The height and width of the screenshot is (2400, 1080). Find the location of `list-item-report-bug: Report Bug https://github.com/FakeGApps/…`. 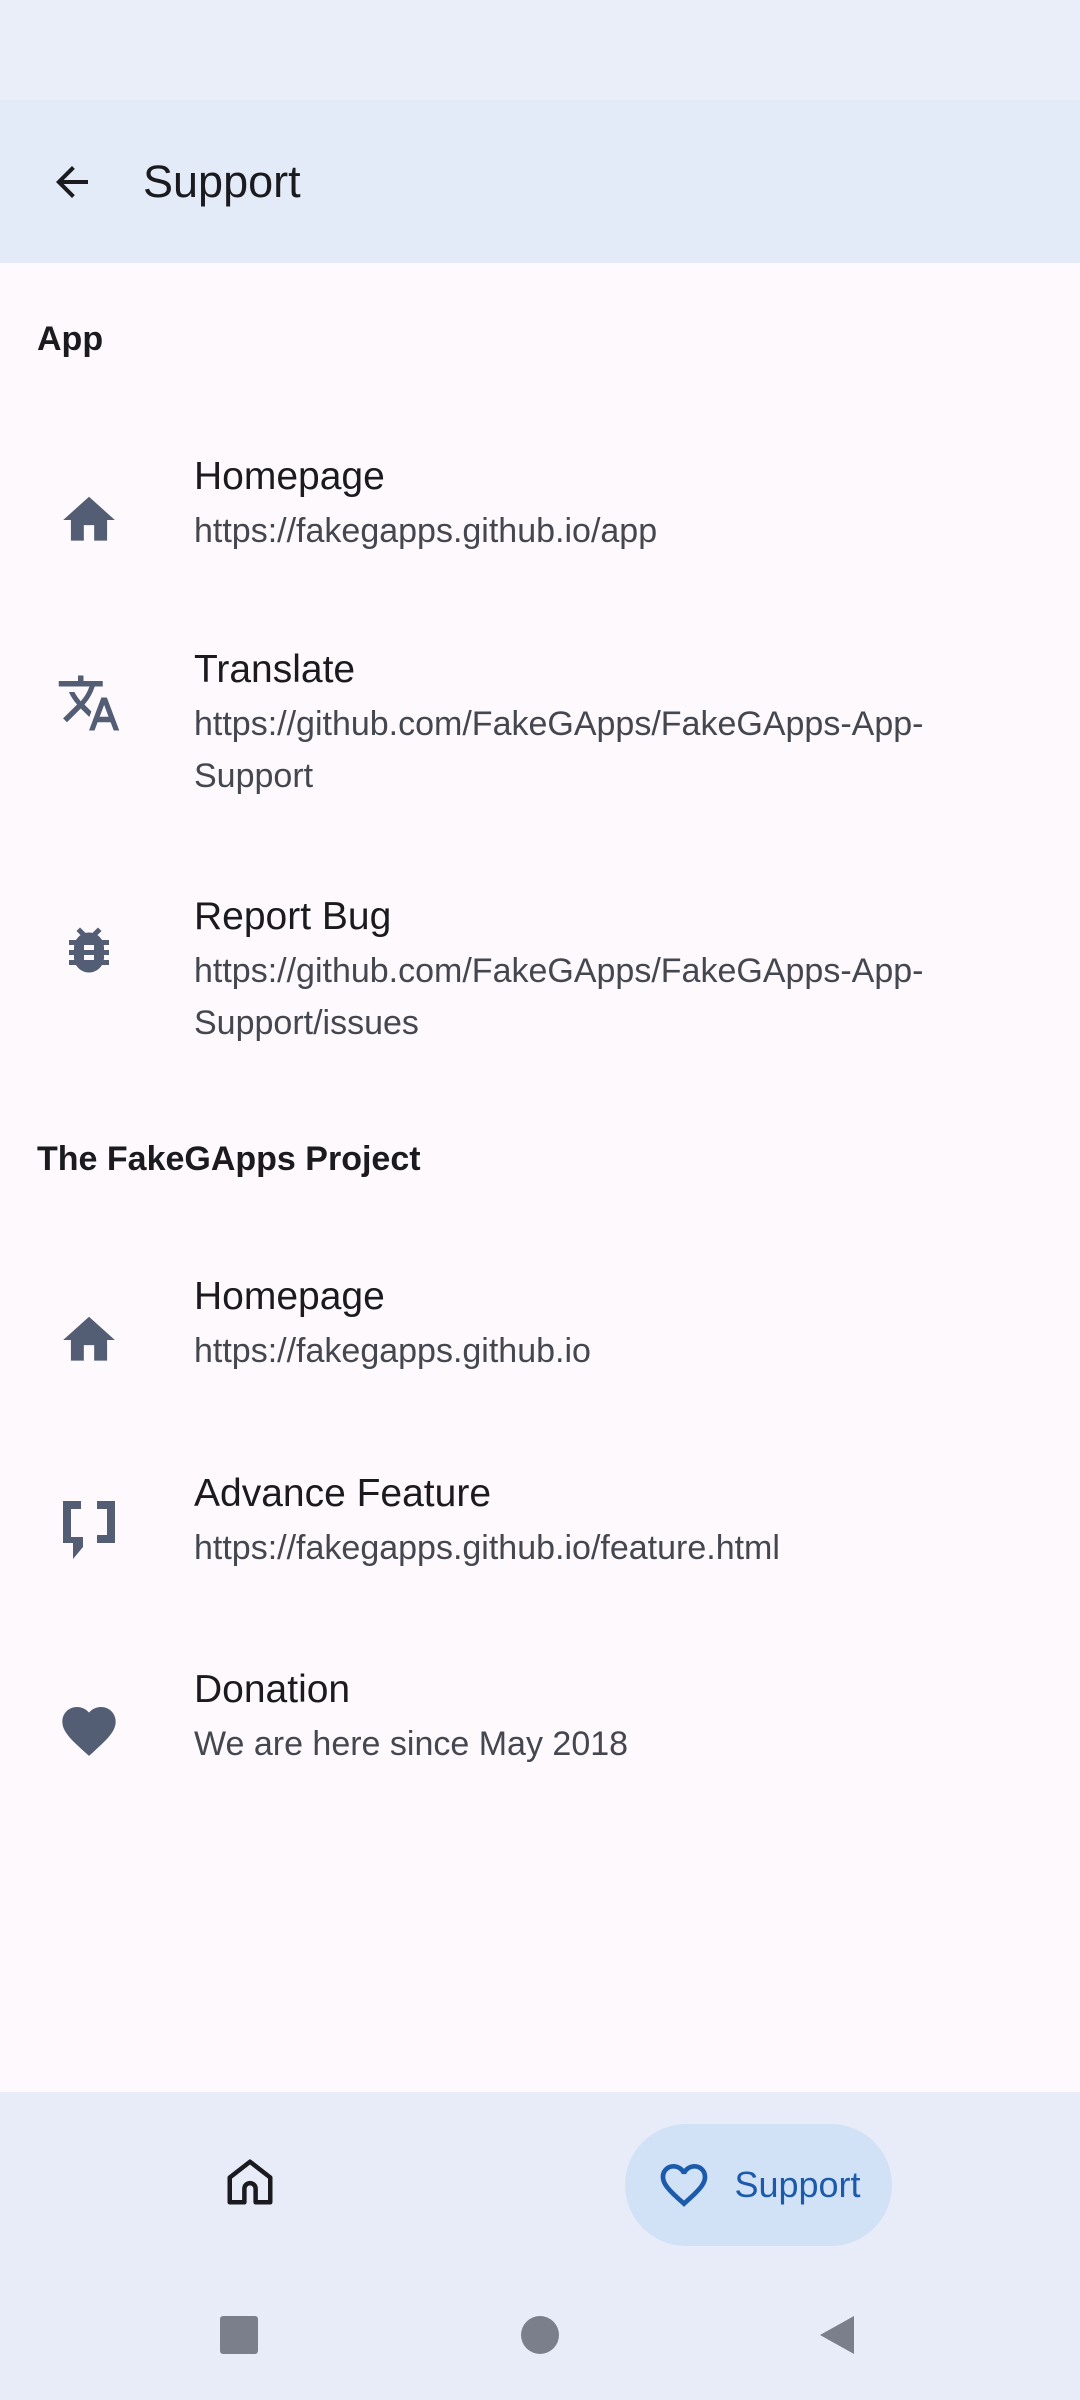

list-item-report-bug: Report Bug https://github.com/FakeGApps/… is located at coordinates (540, 985).